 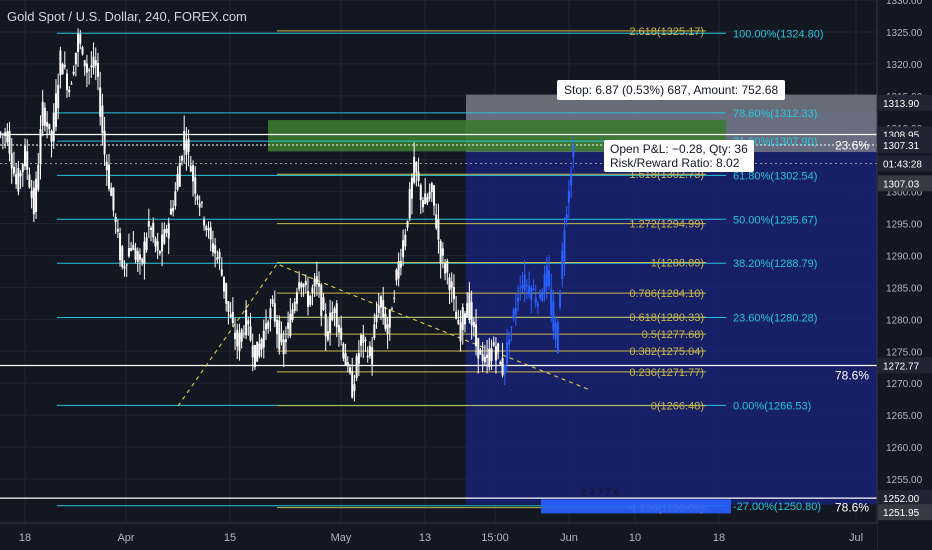 I want to click on y-tick-label: 1290.00, so click(x=904, y=256).